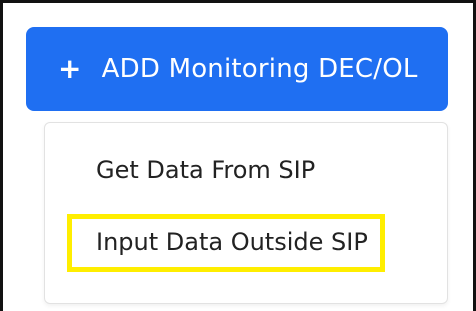 This screenshot has height=311, width=476. I want to click on plus-icon: +, so click(70, 68).